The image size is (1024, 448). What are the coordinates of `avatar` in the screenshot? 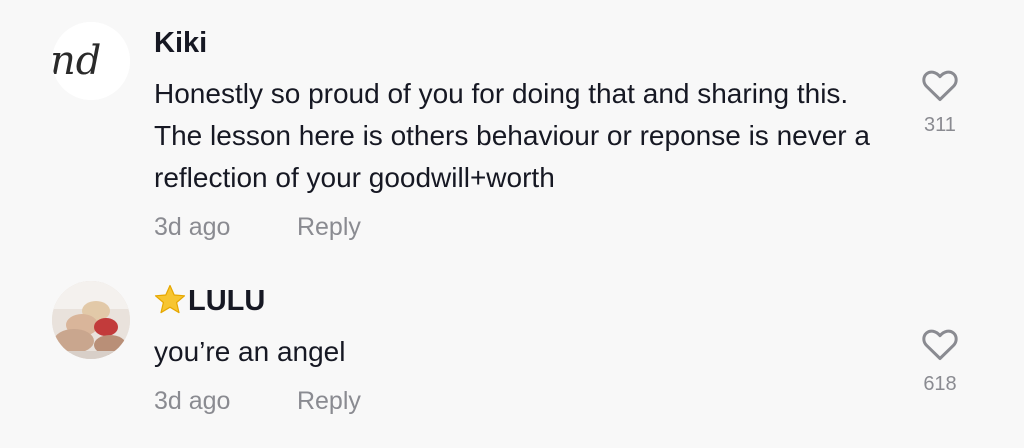 It's located at (91, 320).